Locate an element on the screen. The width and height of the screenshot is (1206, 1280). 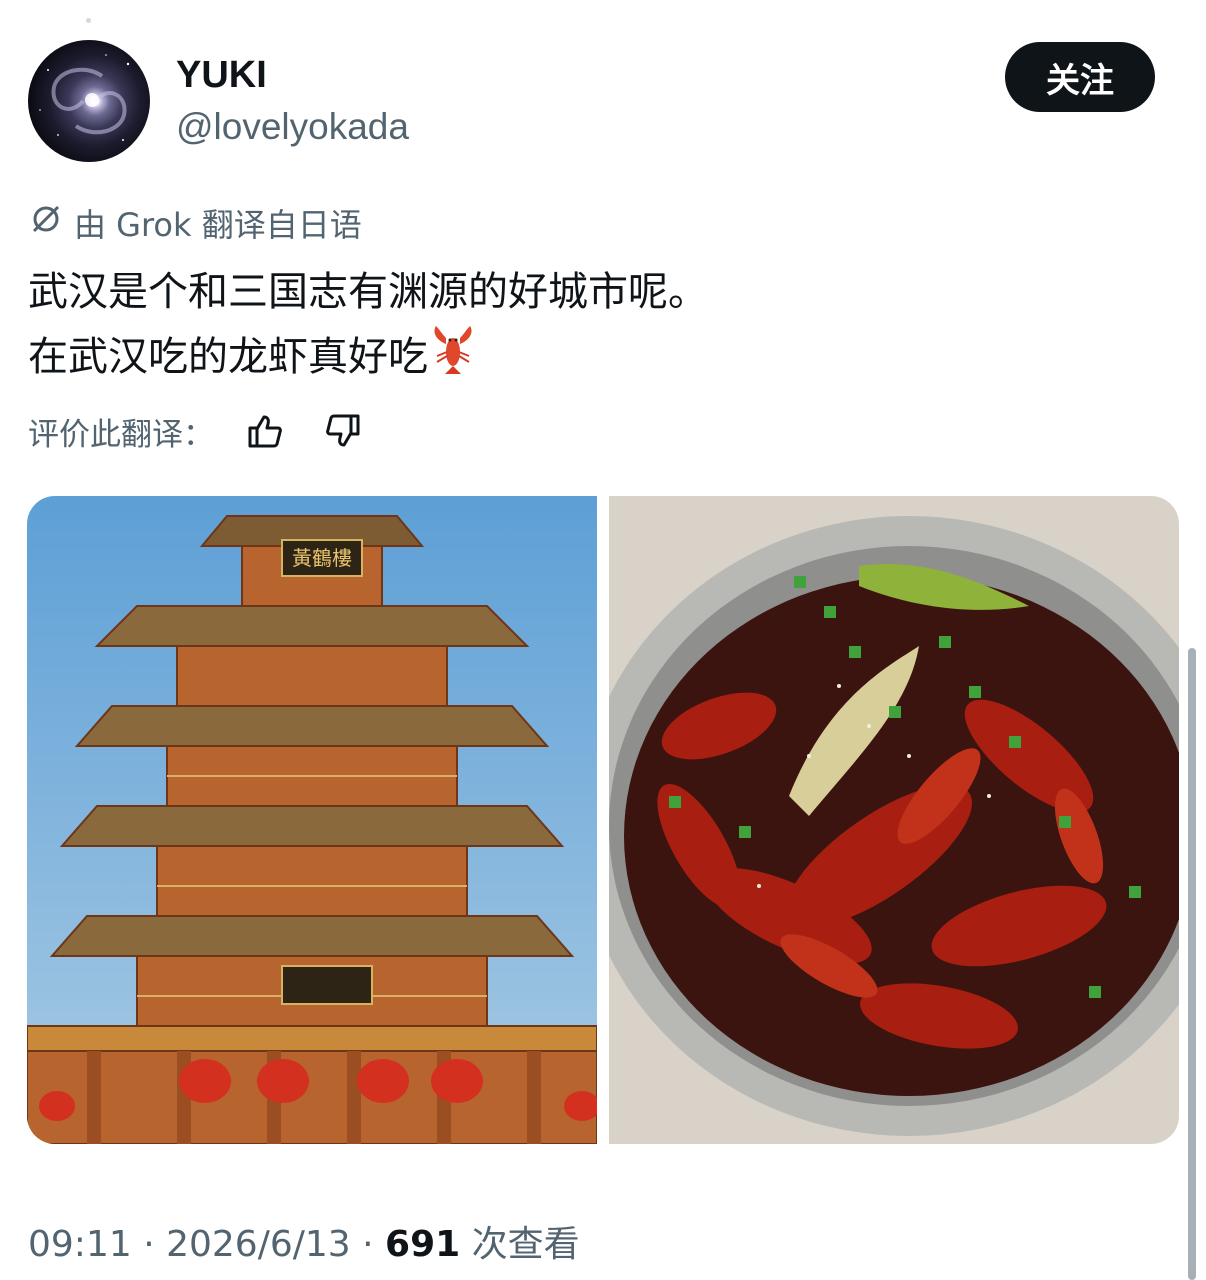
tweet-text: 武汉是个和三国志有渊源的好城市呢。 在武汉吃的龙虾真好吃 is located at coordinates (368, 327).